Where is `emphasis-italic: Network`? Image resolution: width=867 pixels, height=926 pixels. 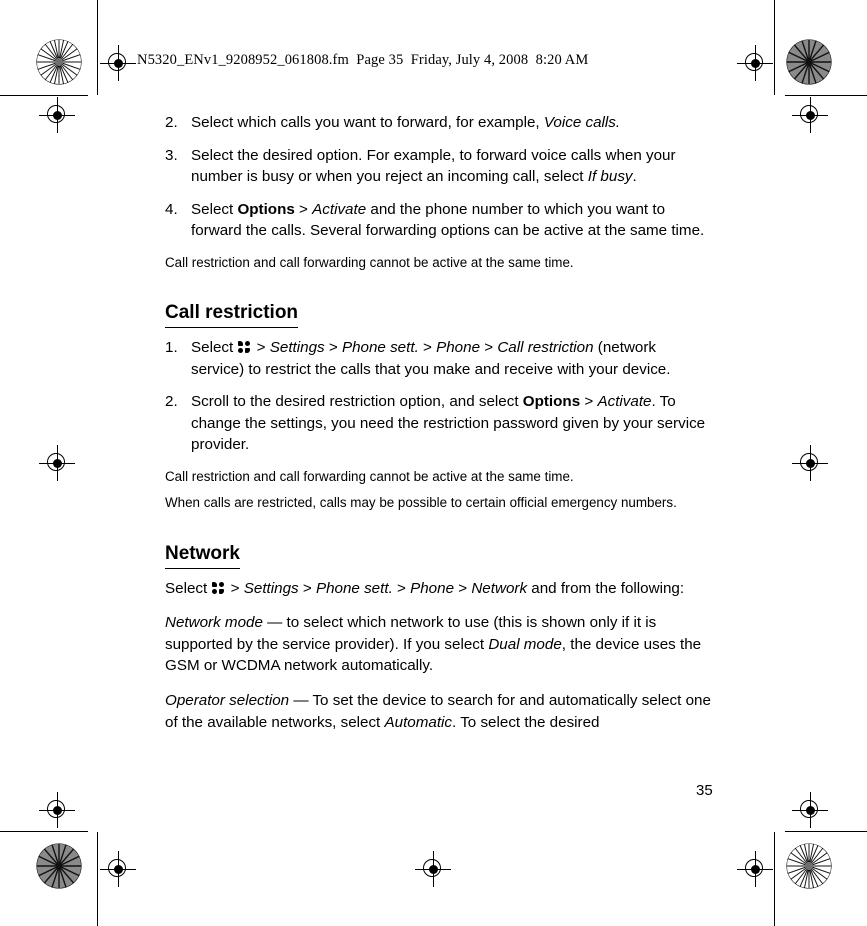
emphasis-italic: Network is located at coordinates (499, 588).